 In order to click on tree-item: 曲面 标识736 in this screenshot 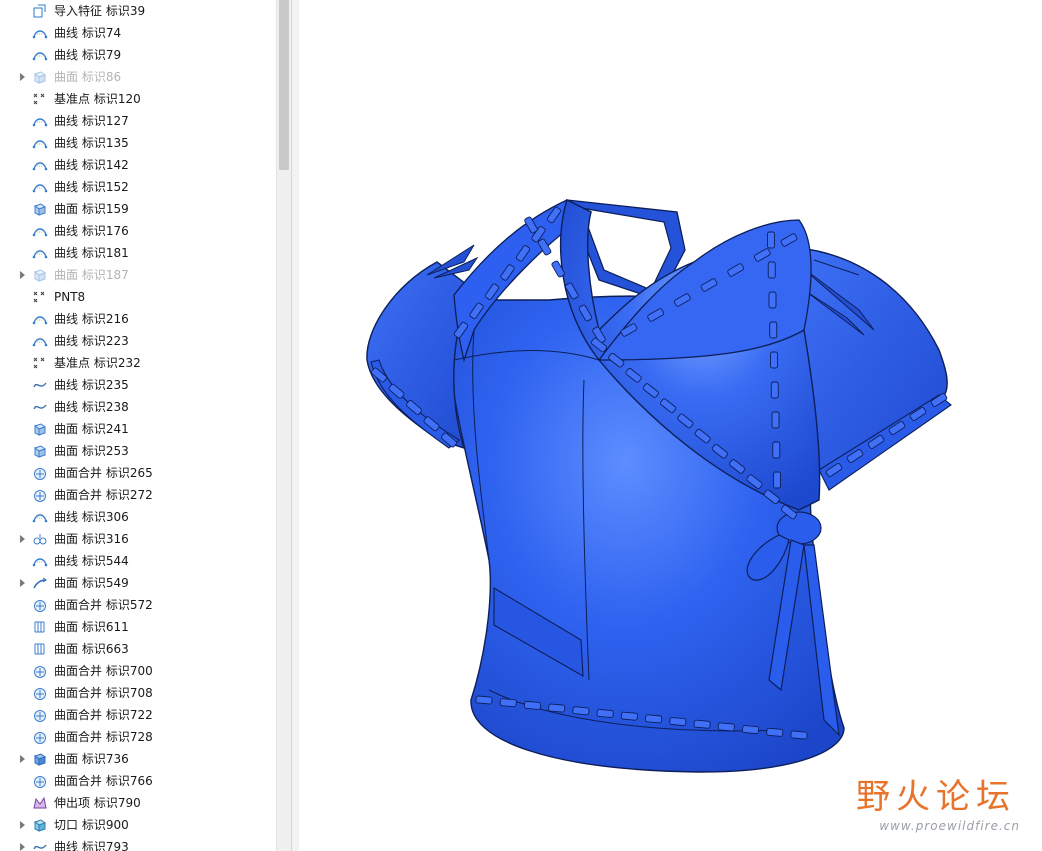, I will do `click(138, 759)`.